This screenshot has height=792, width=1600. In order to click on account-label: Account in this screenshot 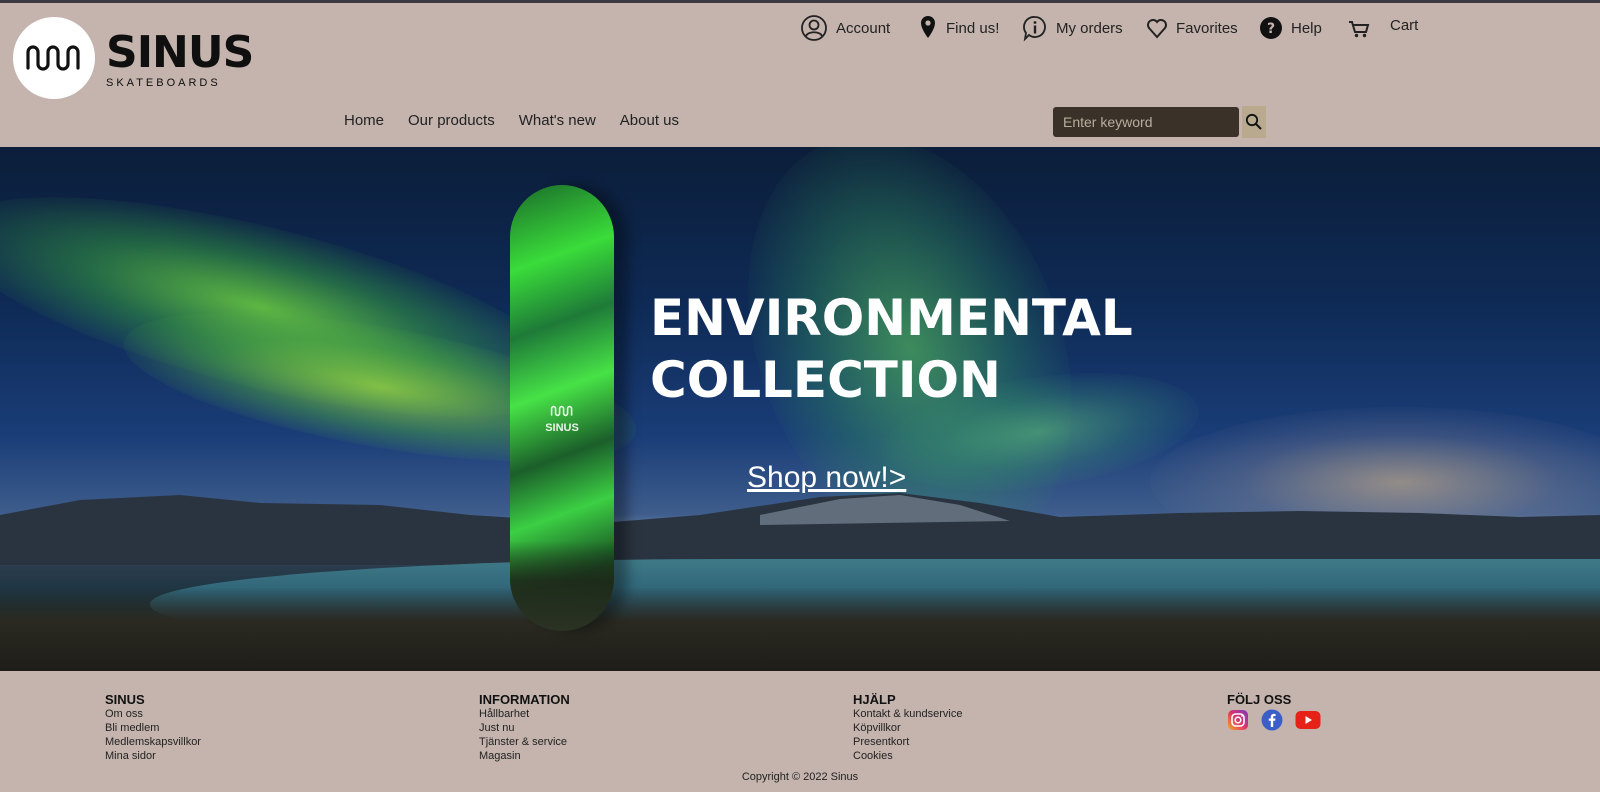, I will do `click(863, 28)`.